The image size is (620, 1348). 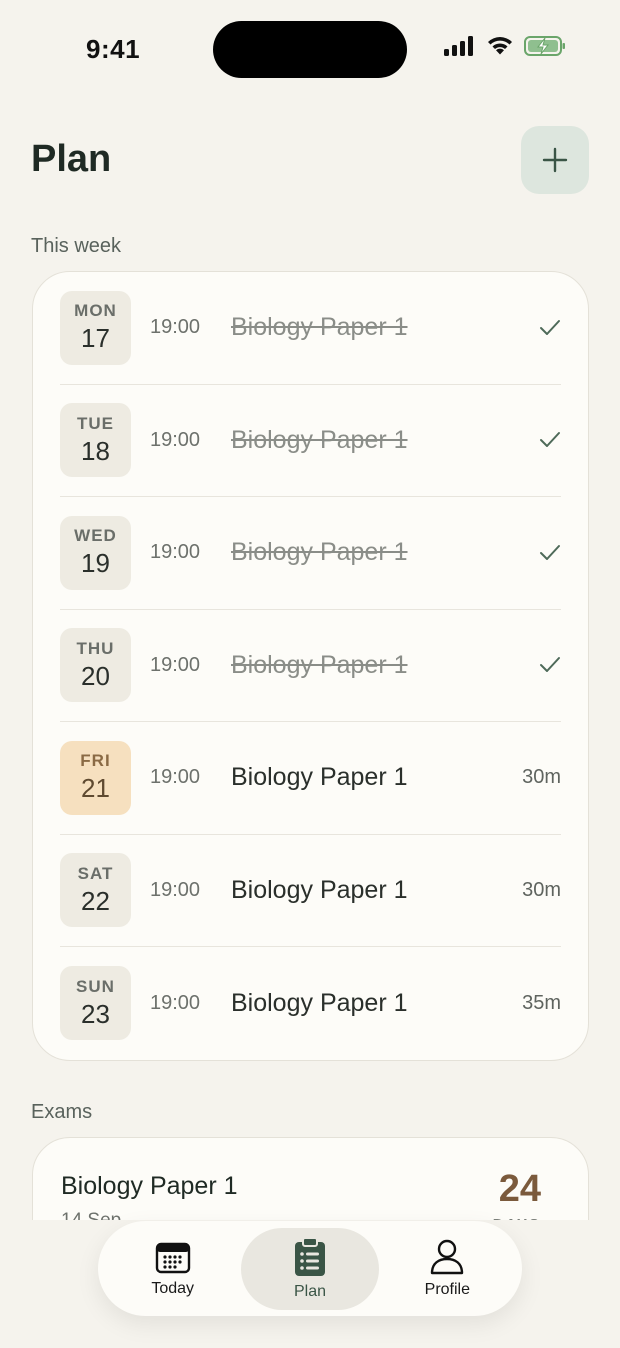 I want to click on add-button, so click(x=555, y=160).